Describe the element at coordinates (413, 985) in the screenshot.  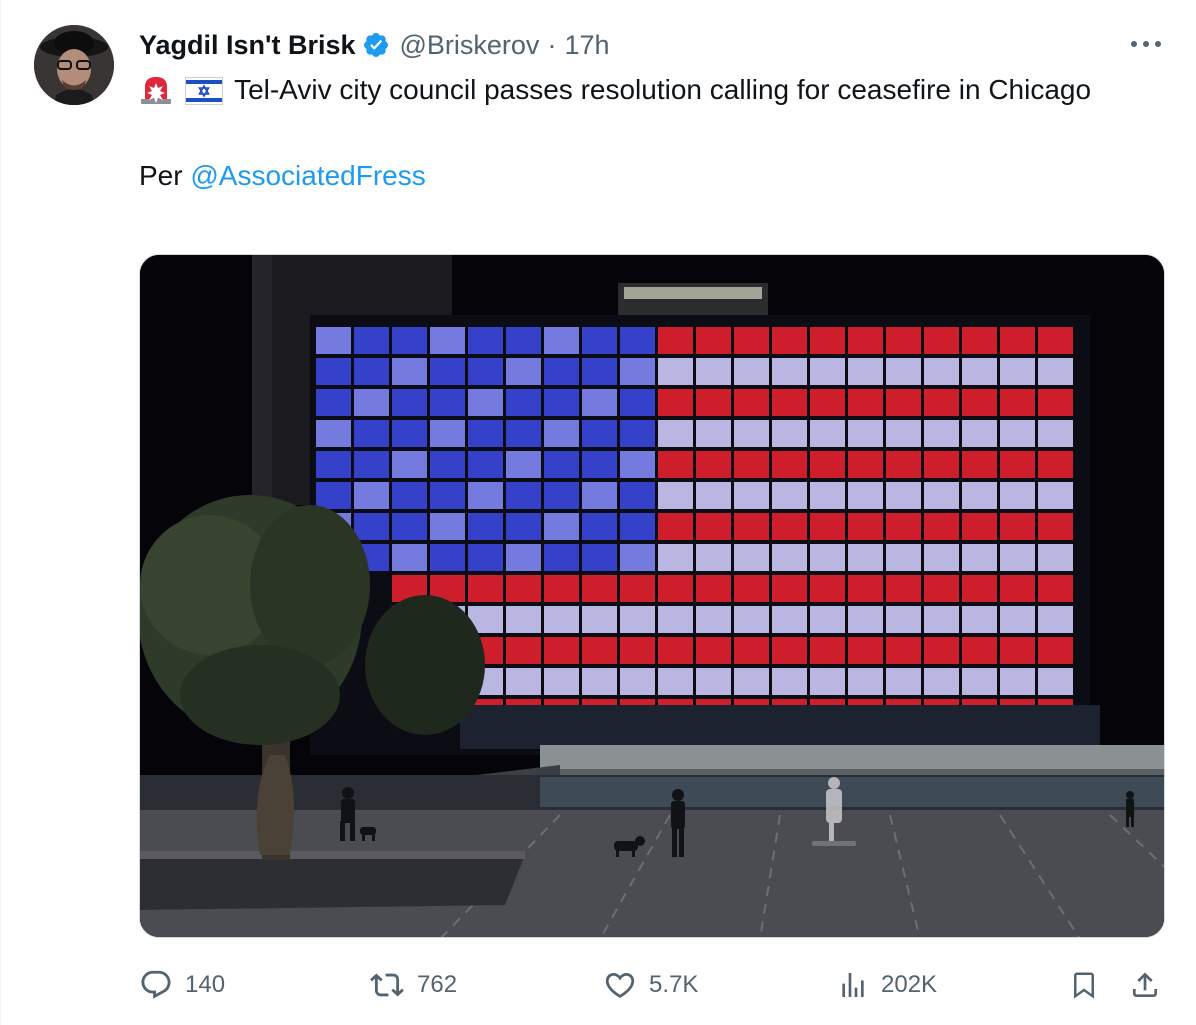
I see `retweet-button: 762` at that location.